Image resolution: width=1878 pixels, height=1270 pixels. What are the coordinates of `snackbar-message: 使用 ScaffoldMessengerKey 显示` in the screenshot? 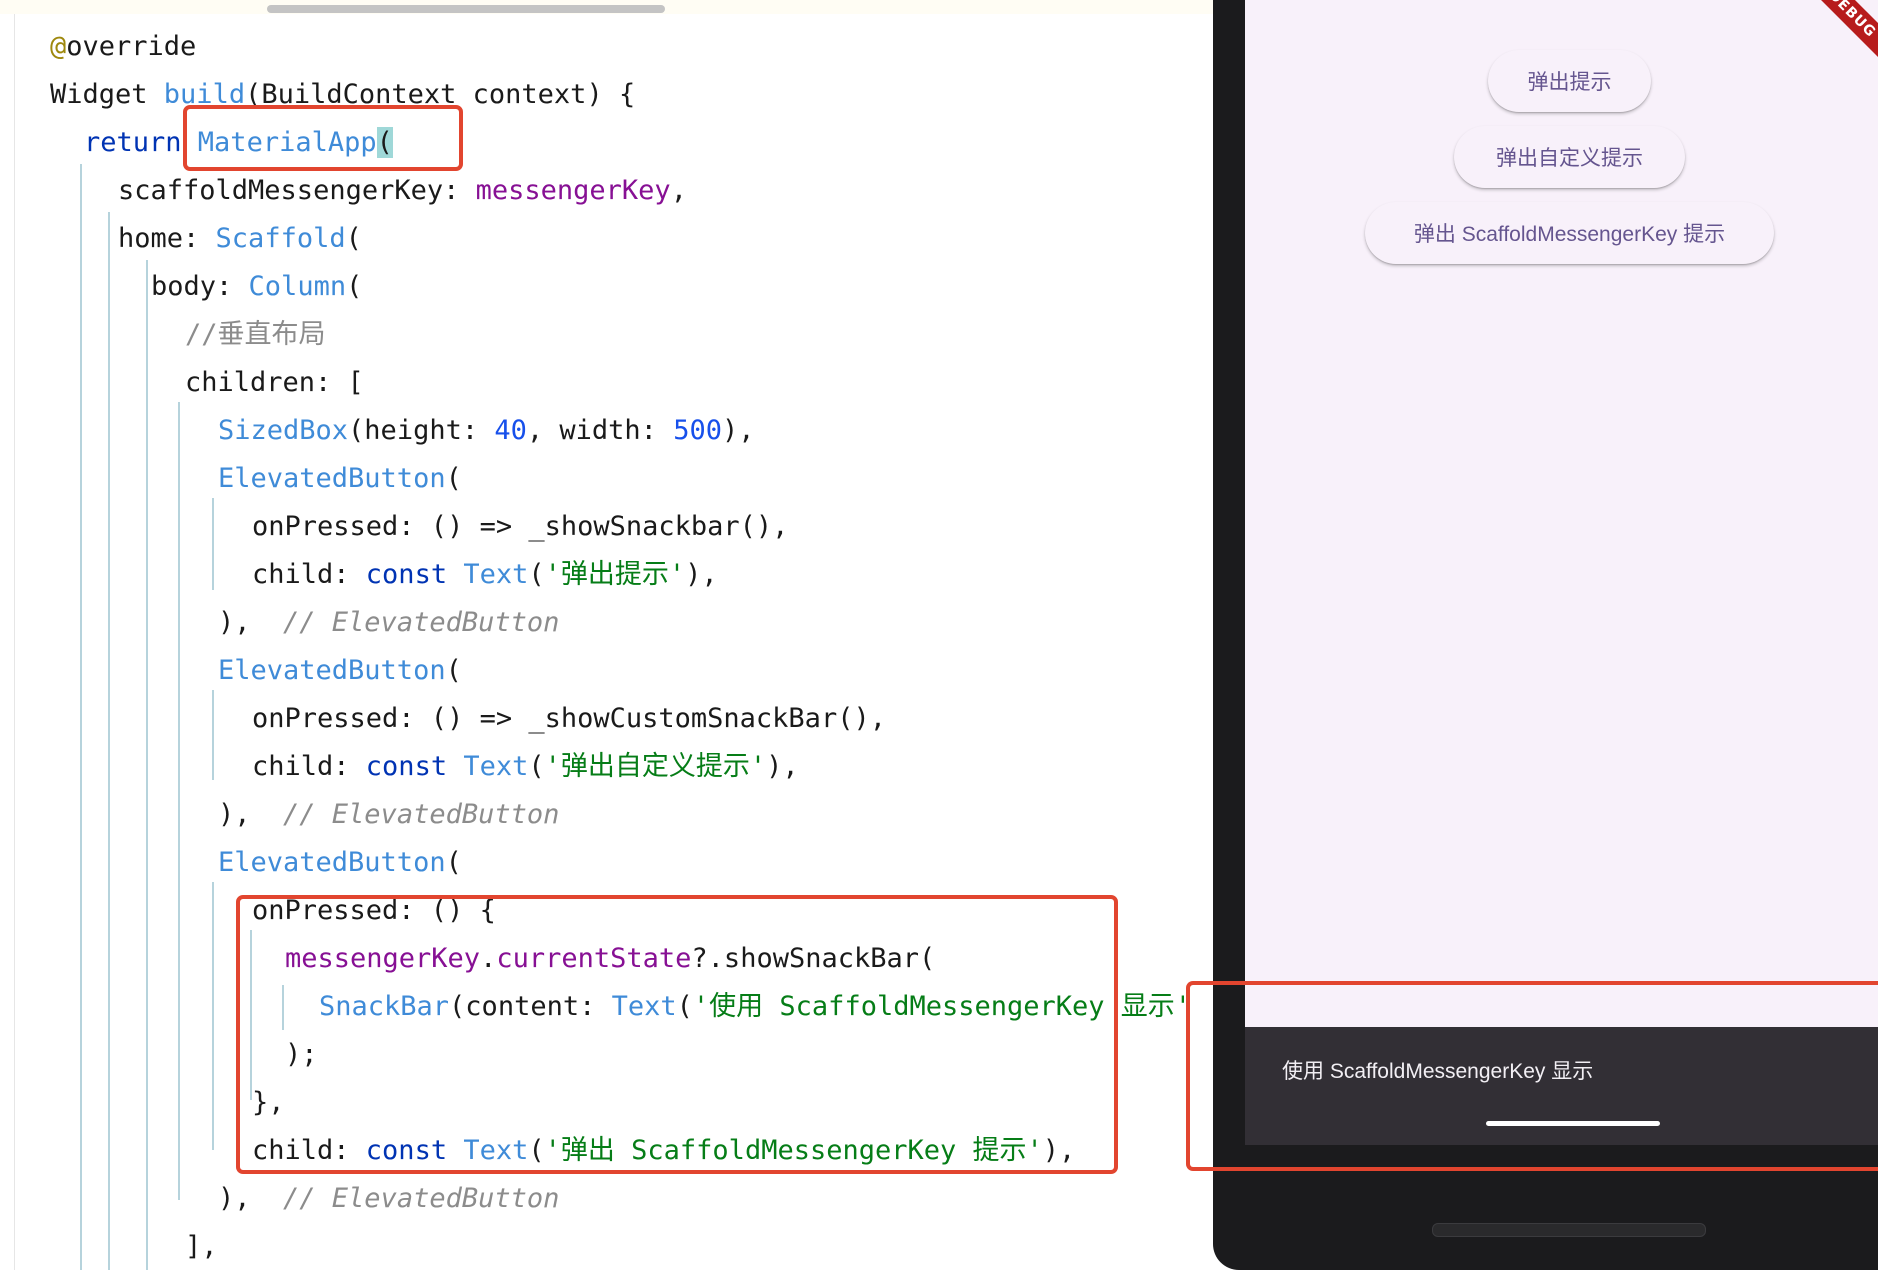 It's located at (1438, 1071).